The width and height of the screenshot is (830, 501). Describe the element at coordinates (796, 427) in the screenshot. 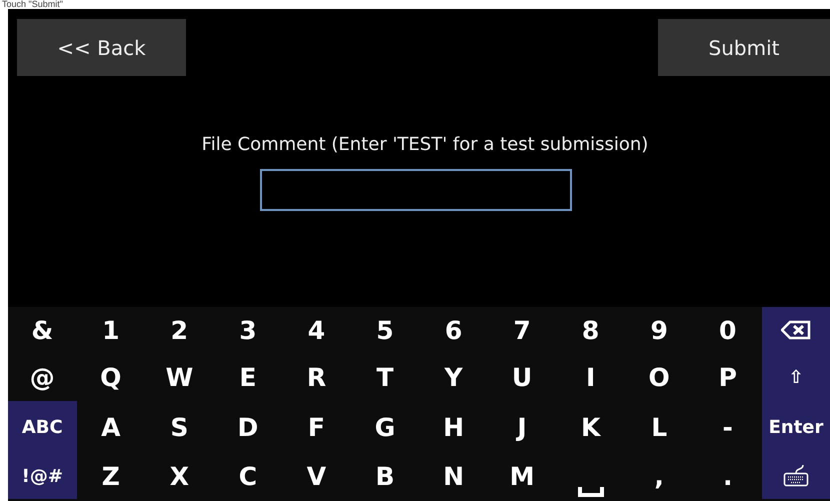

I see `key: Enter` at that location.